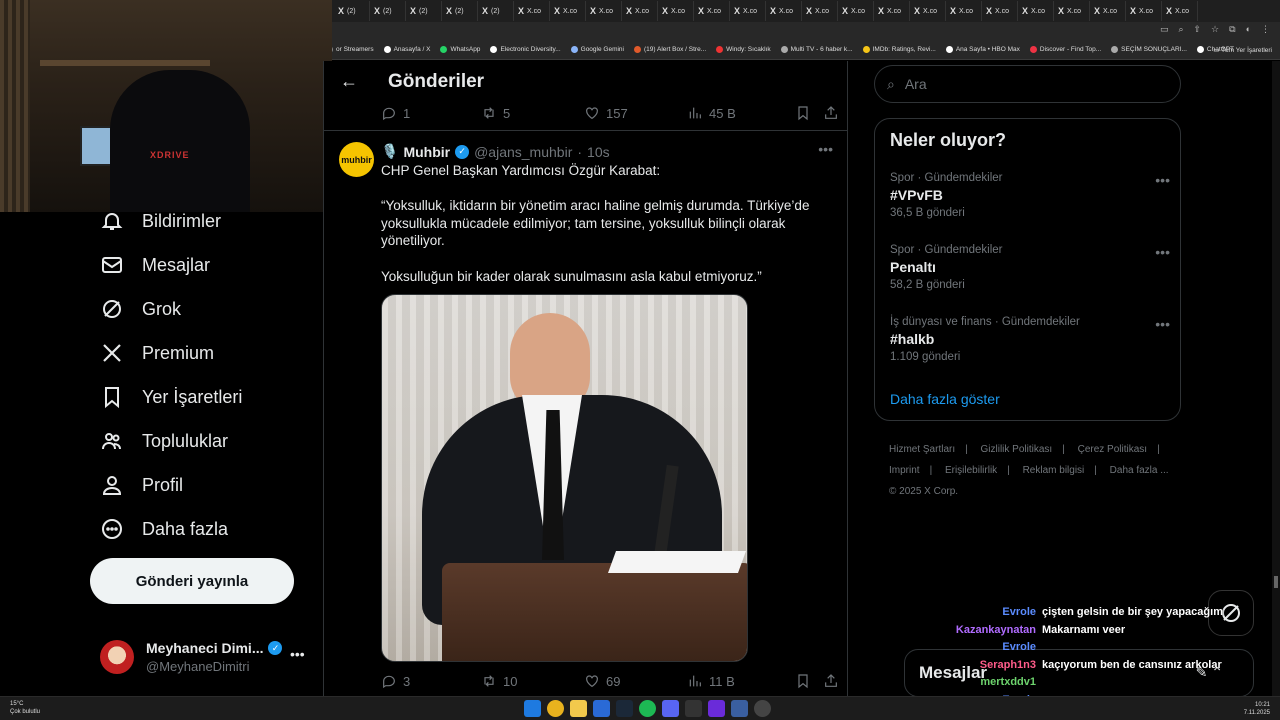 The image size is (1280, 720). I want to click on footer-link: Çerez Politikası, so click(1112, 449).